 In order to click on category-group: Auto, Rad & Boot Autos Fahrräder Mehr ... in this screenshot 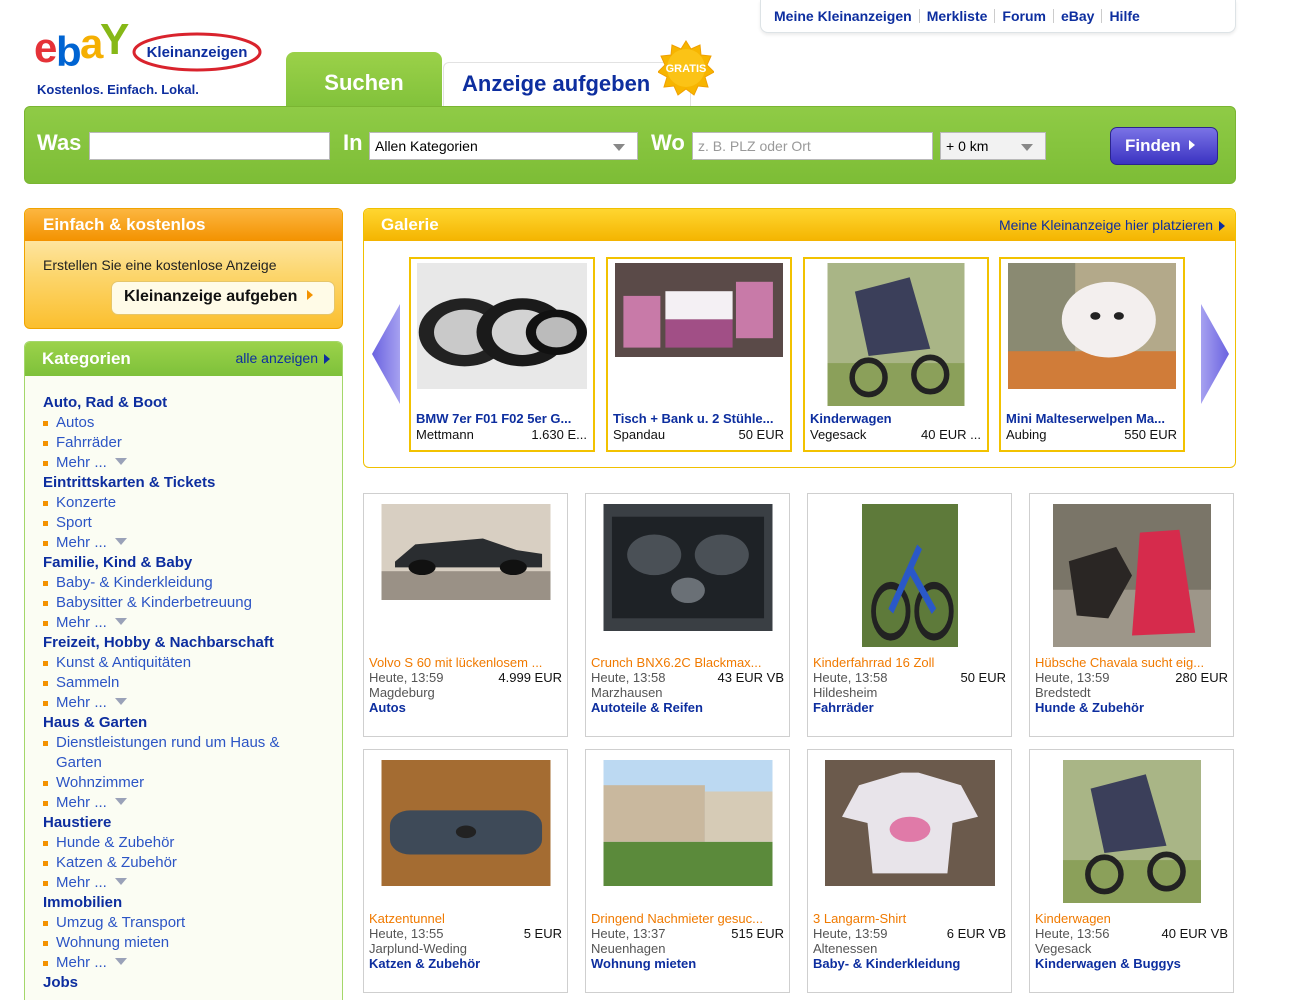, I will do `click(192, 433)`.